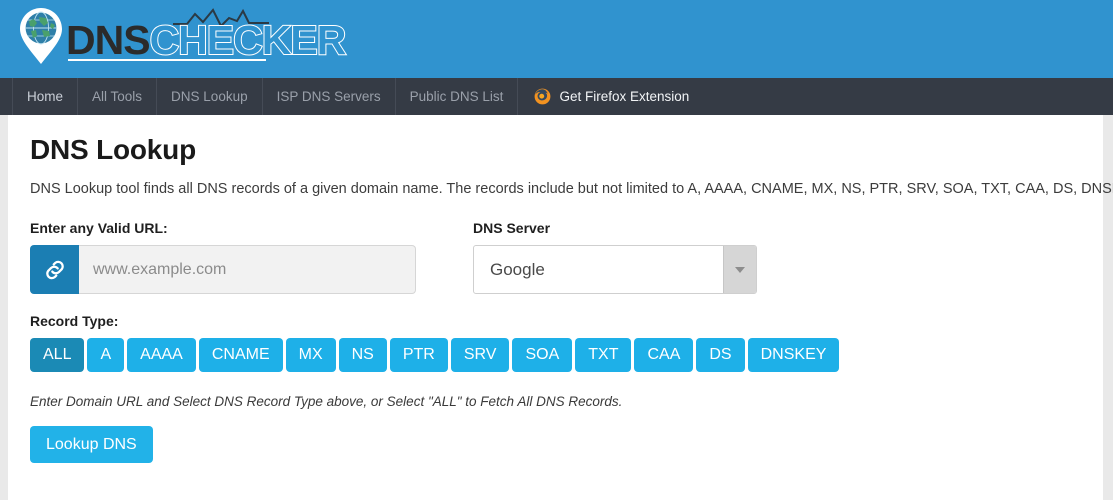  Describe the element at coordinates (720, 355) in the screenshot. I see `record-type-button-ds: DS` at that location.